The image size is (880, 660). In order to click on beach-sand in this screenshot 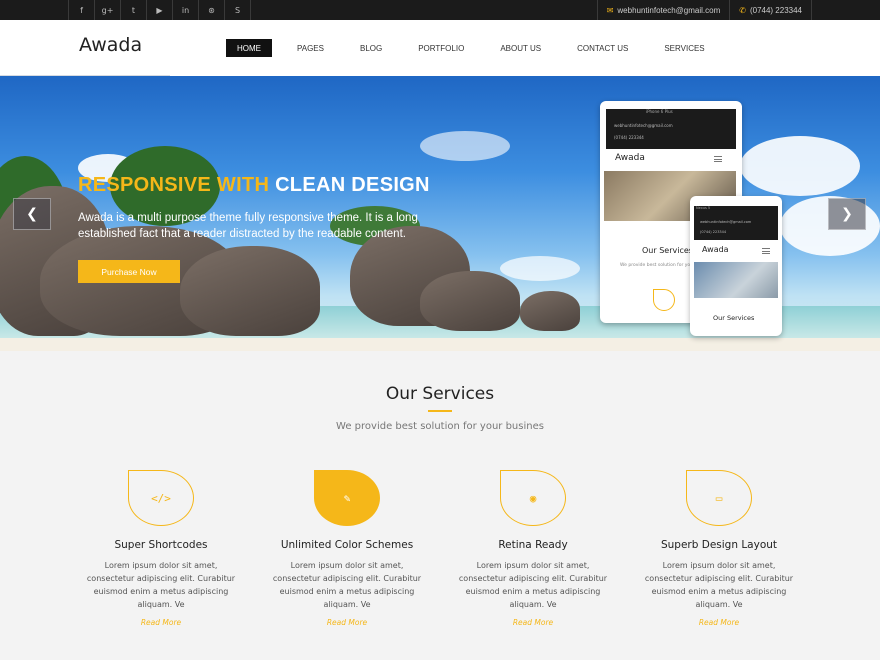, I will do `click(440, 344)`.